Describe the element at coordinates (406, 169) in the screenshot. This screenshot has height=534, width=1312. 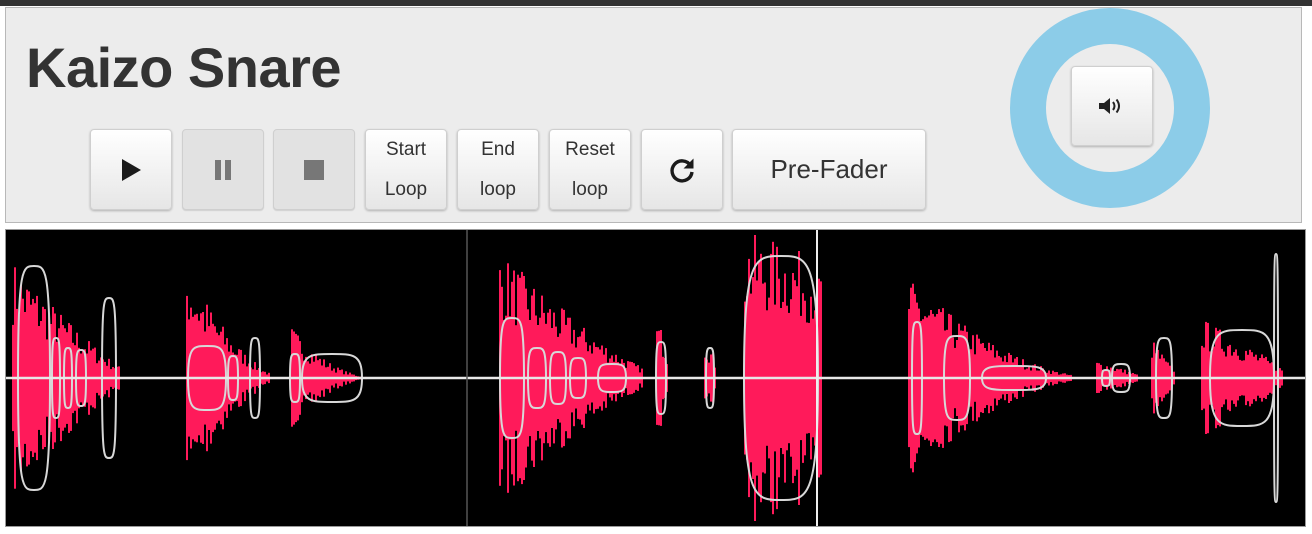
I see `start-loop-button: Start Loop` at that location.